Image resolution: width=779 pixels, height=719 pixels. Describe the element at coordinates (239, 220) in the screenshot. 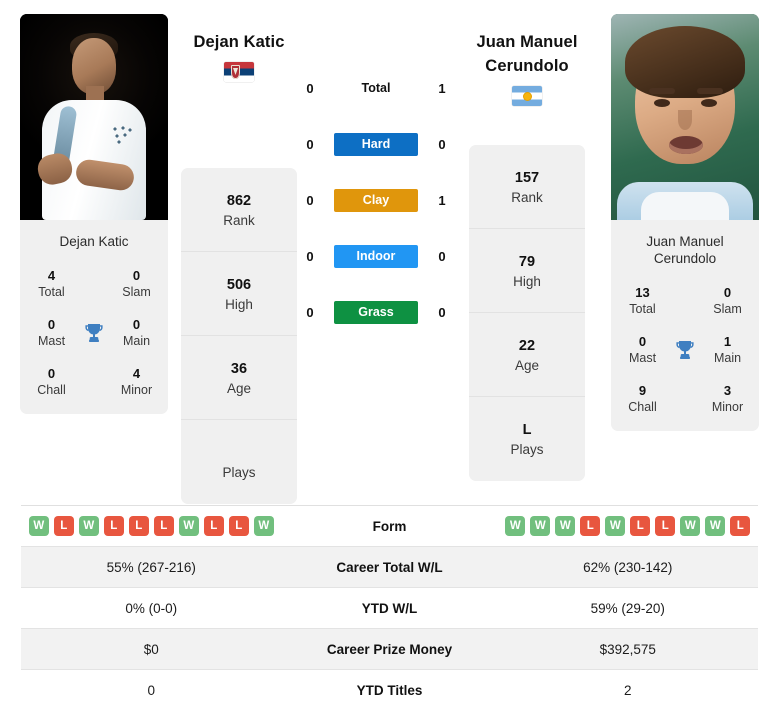

I see `stat-rank-label-left: Rank` at that location.